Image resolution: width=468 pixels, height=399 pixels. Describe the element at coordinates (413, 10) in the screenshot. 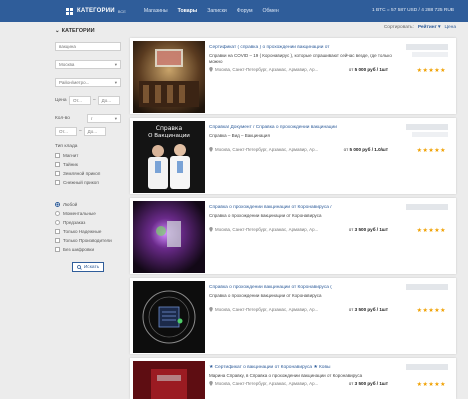

I see `btc-rate: 1 BTC = 57 587 USD / 4 288 725 RUB` at that location.